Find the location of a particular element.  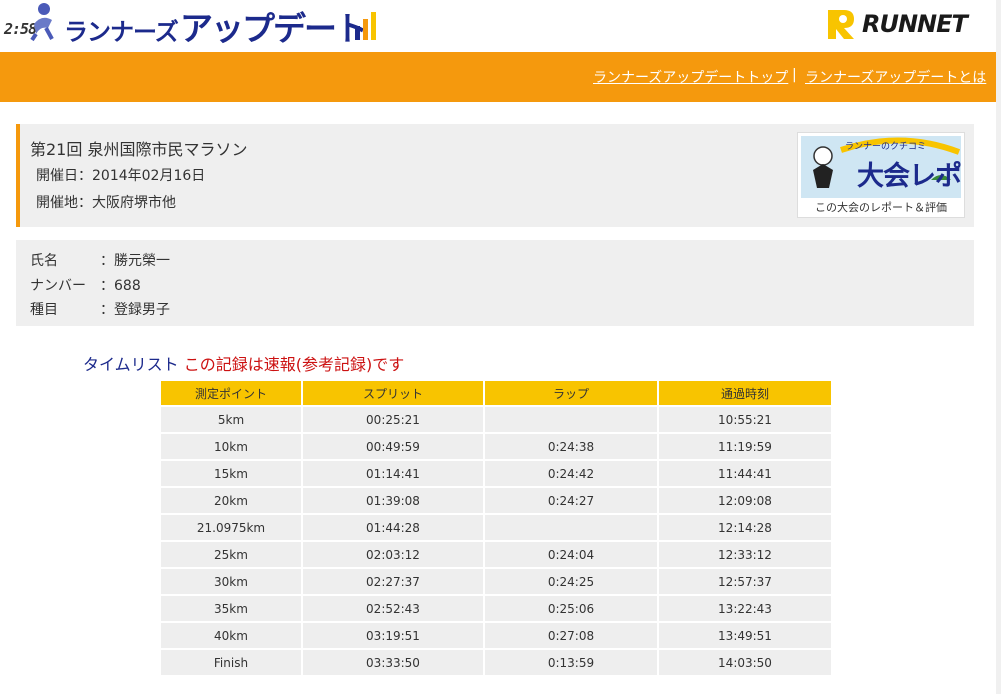

cell-point: 15km is located at coordinates (231, 473).